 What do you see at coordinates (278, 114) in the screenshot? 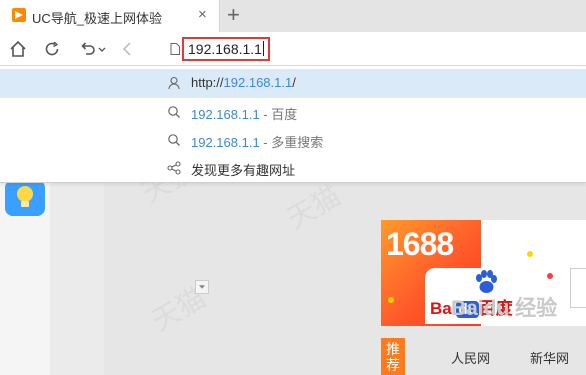
I see `suggestion-suffix: - 百度` at bounding box center [278, 114].